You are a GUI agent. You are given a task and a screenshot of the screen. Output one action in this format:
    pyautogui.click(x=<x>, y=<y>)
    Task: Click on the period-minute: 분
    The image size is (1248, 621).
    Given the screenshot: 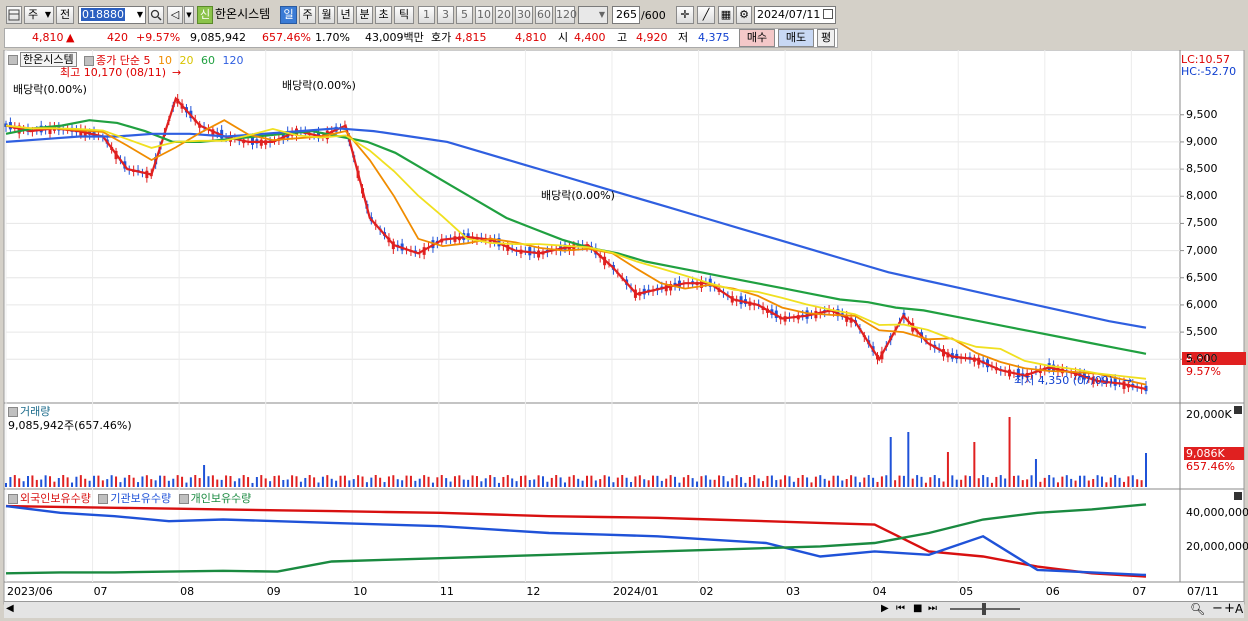 What is the action you would take?
    pyautogui.click(x=364, y=15)
    